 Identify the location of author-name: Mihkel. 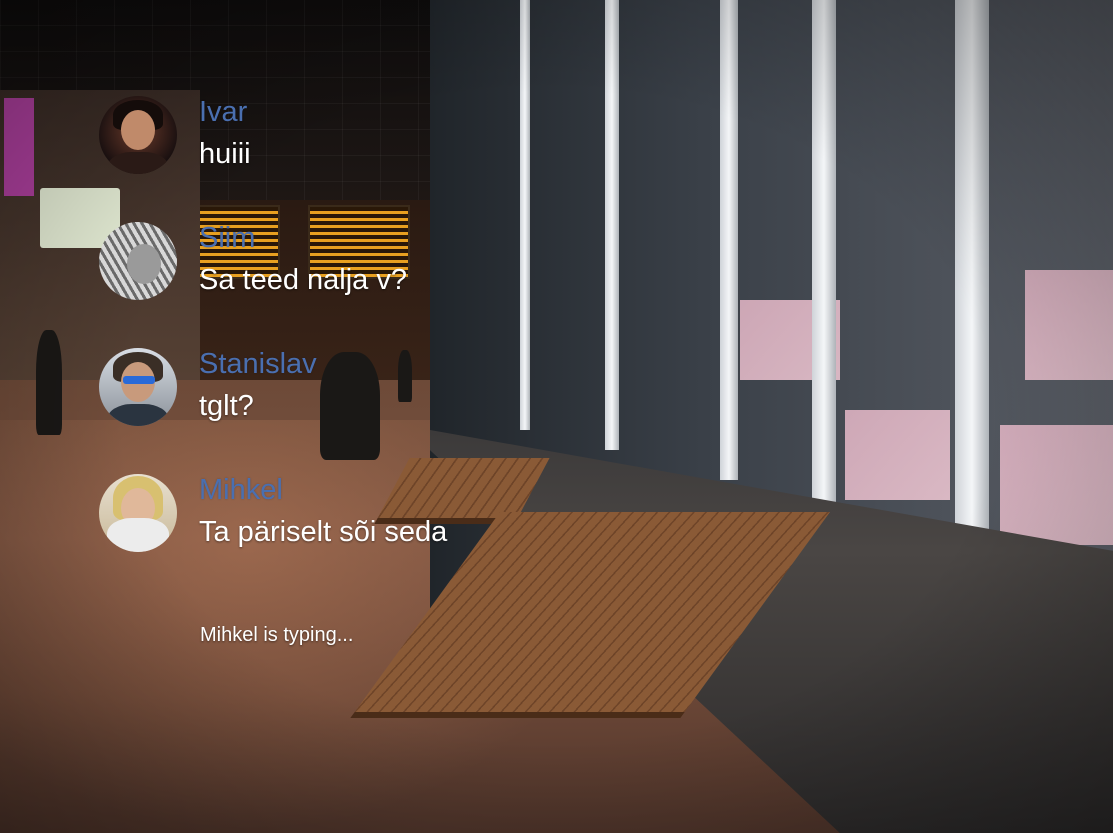
(241, 490).